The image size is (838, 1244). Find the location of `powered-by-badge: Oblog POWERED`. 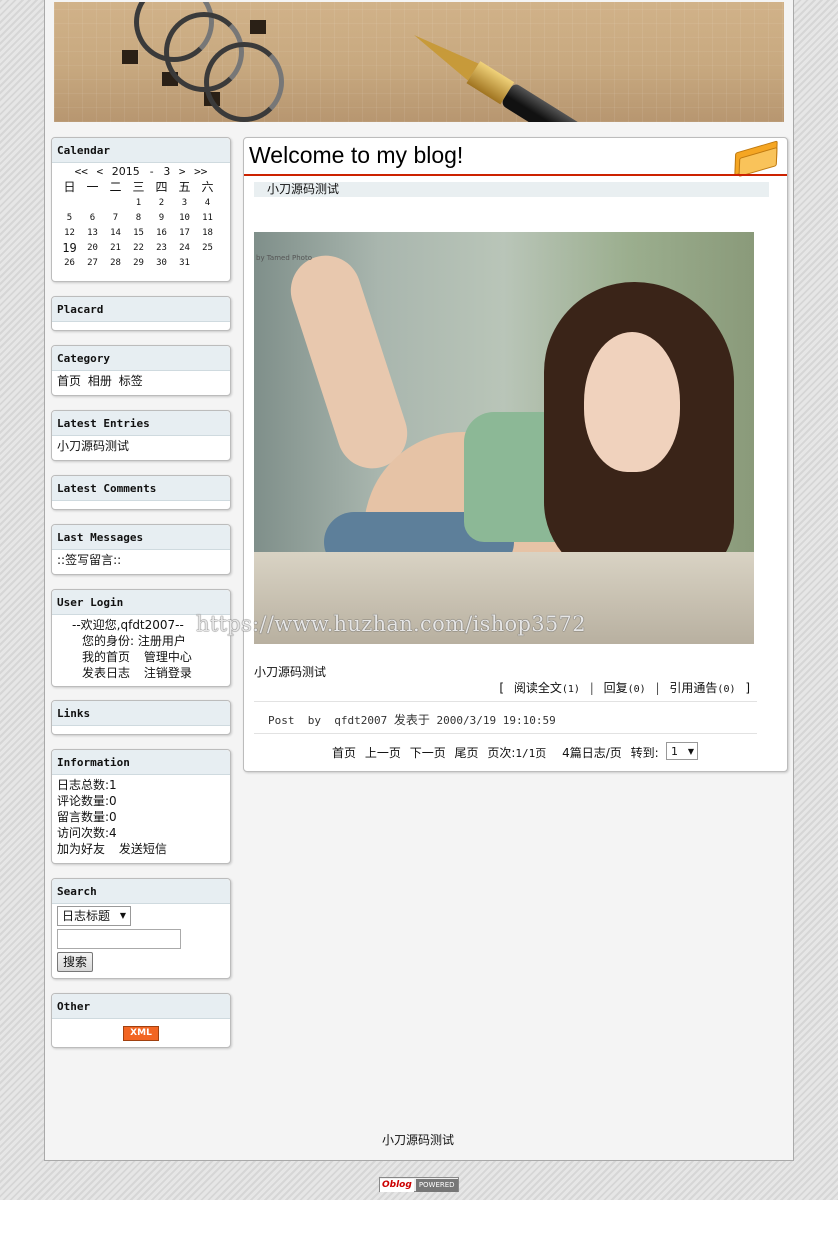

powered-by-badge: Oblog POWERED is located at coordinates (419, 1184).